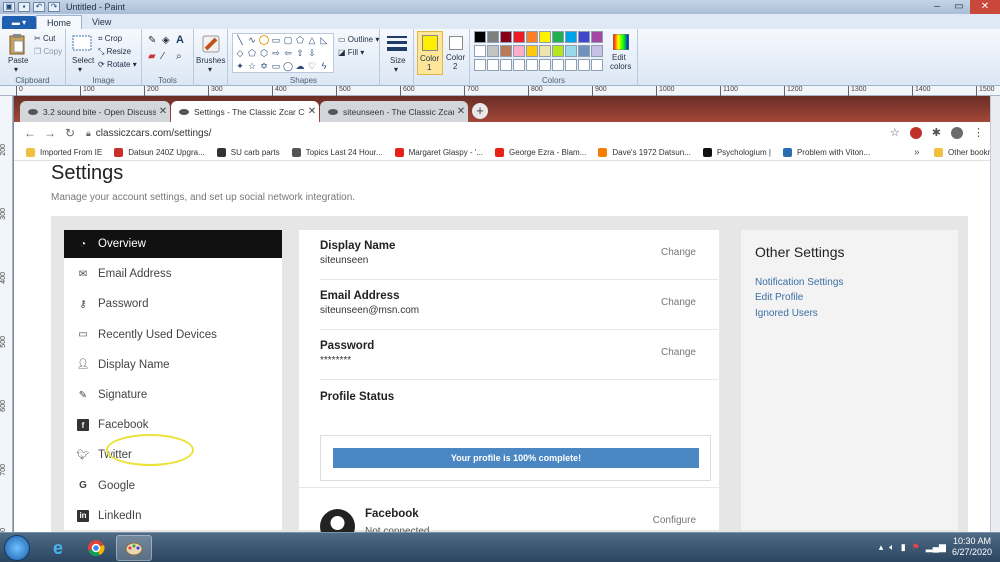 The height and width of the screenshot is (562, 1000). I want to click on rectangle-shape-icon: ▭, so click(276, 40).